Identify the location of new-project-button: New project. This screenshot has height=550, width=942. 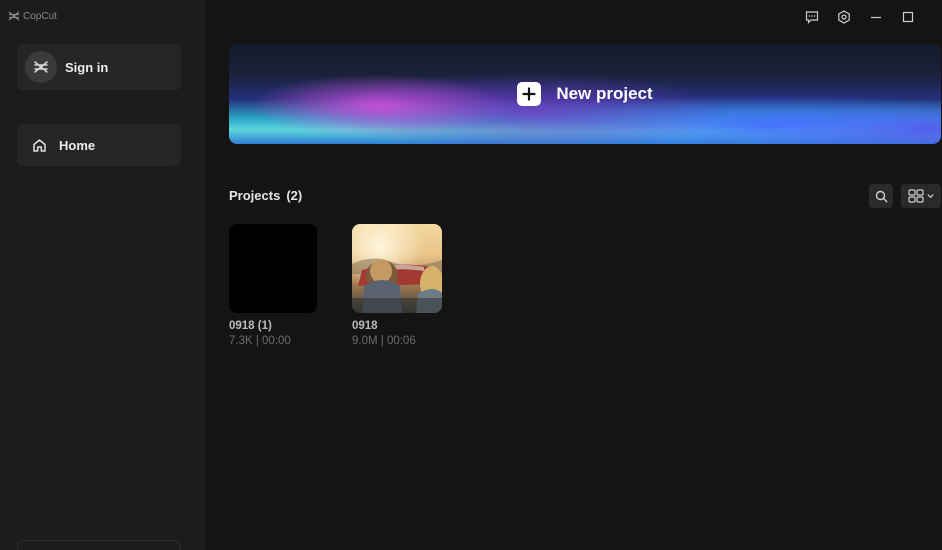
(585, 94).